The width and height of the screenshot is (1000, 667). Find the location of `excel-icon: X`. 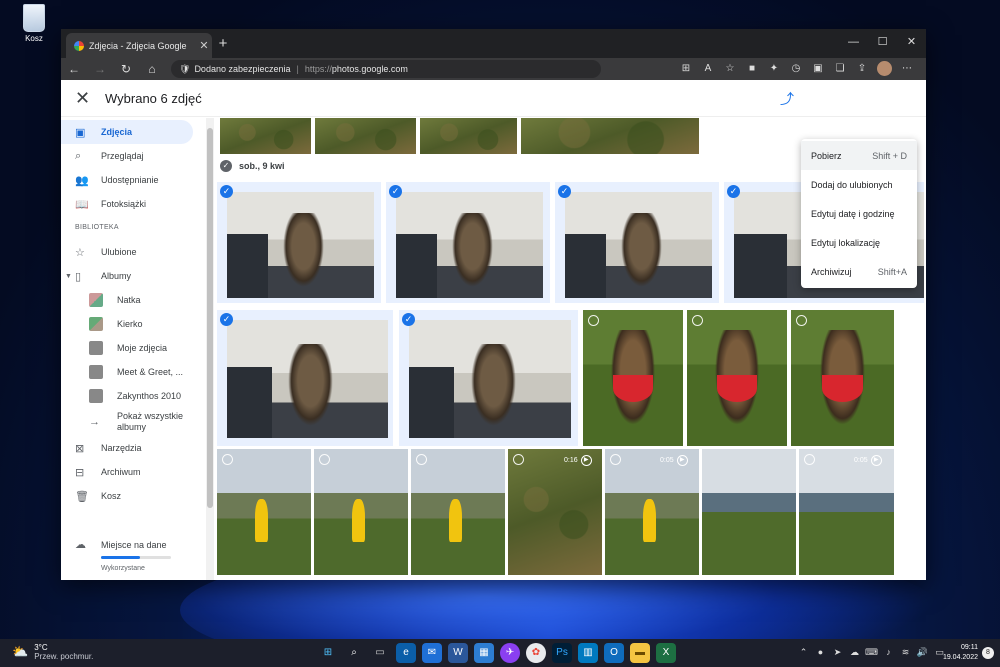

excel-icon: X is located at coordinates (666, 653).